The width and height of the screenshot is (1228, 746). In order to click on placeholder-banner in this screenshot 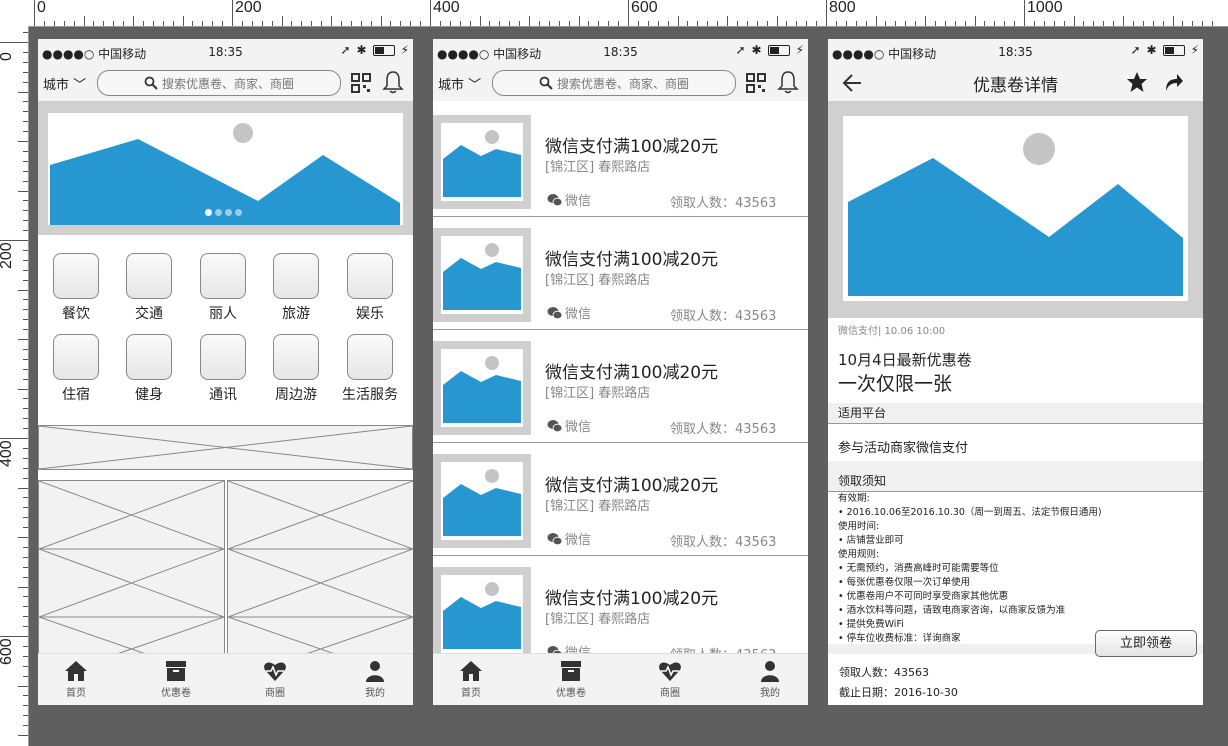, I will do `click(225, 447)`.